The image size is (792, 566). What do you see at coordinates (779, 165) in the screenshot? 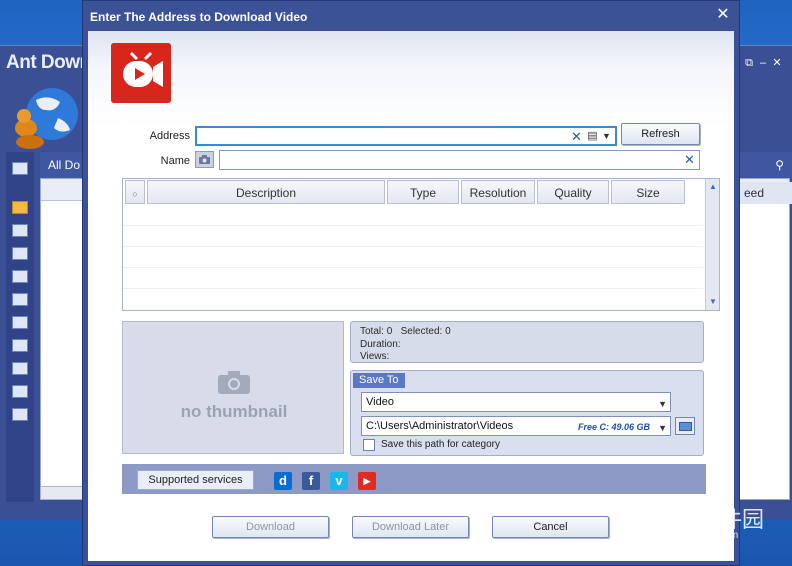
I see `search-icon: ⚲` at bounding box center [779, 165].